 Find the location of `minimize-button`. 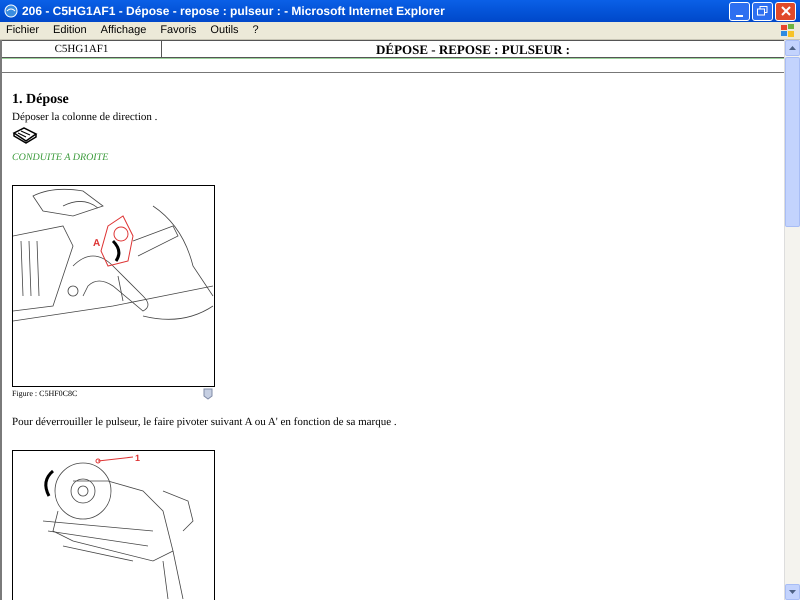

minimize-button is located at coordinates (739, 11).